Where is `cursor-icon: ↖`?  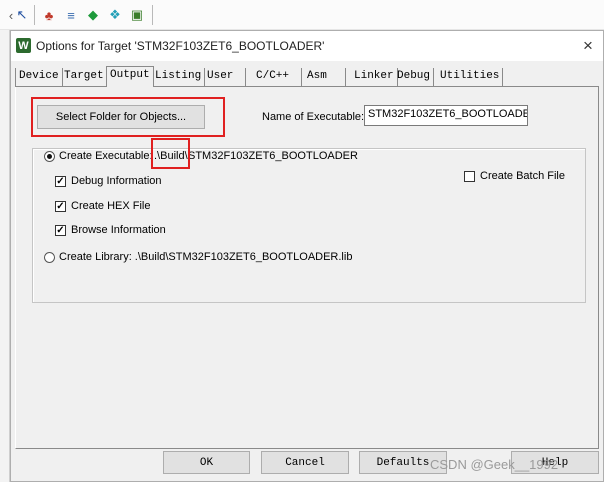 cursor-icon: ↖ is located at coordinates (22, 15).